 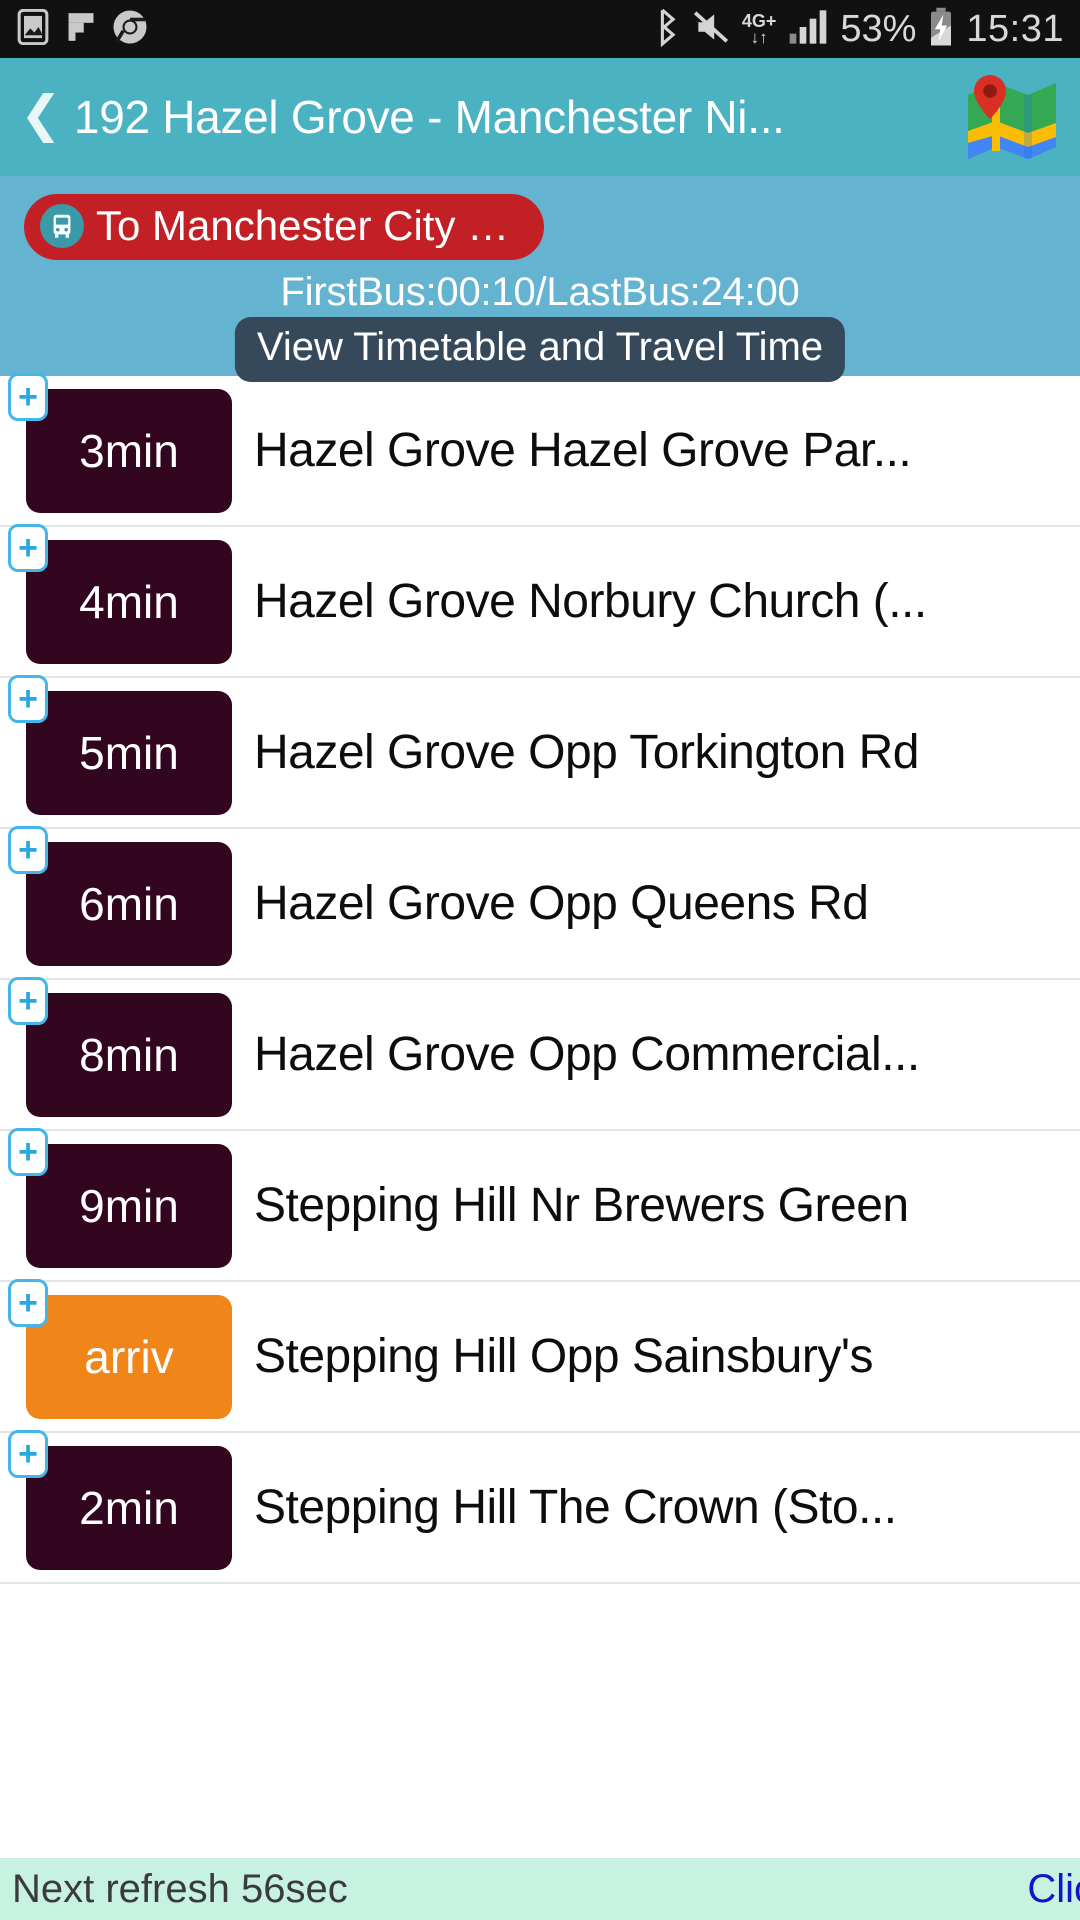 I want to click on time-badge-wrap: 9min +, so click(x=120, y=1197).